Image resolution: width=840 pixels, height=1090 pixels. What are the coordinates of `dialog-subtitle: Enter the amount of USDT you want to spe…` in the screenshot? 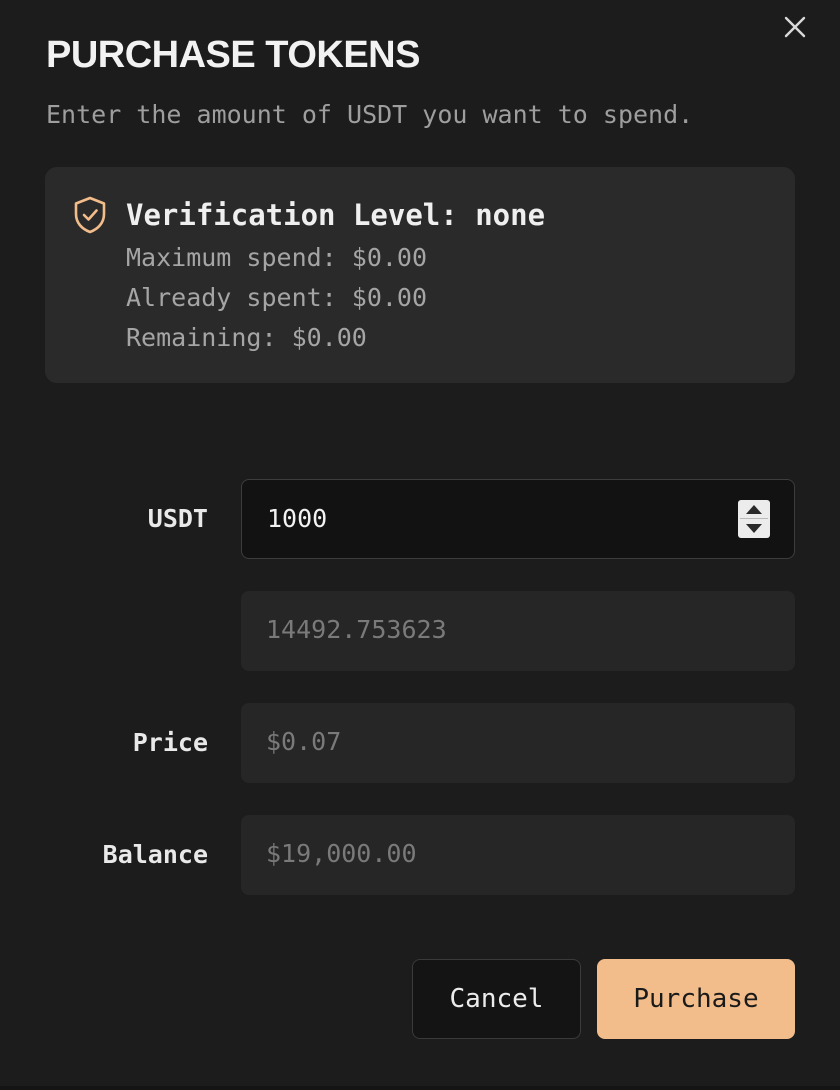 It's located at (370, 114).